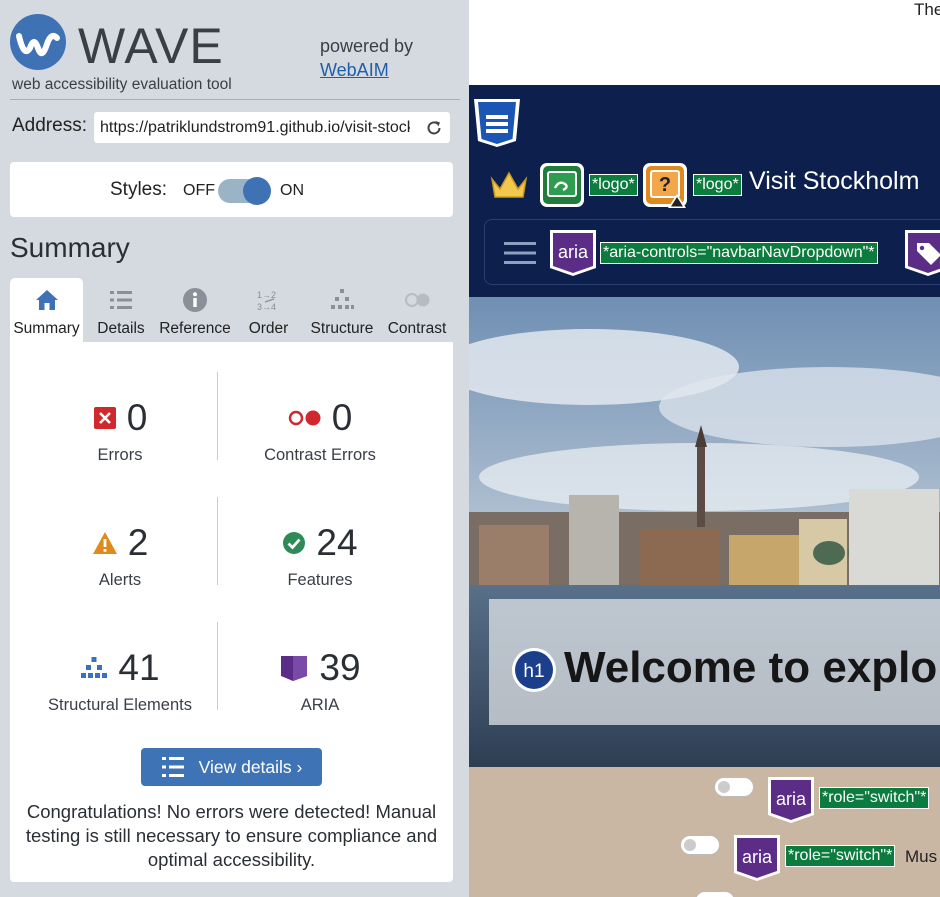 The image size is (940, 897). Describe the element at coordinates (509, 185) in the screenshot. I see `crown-icon` at that location.